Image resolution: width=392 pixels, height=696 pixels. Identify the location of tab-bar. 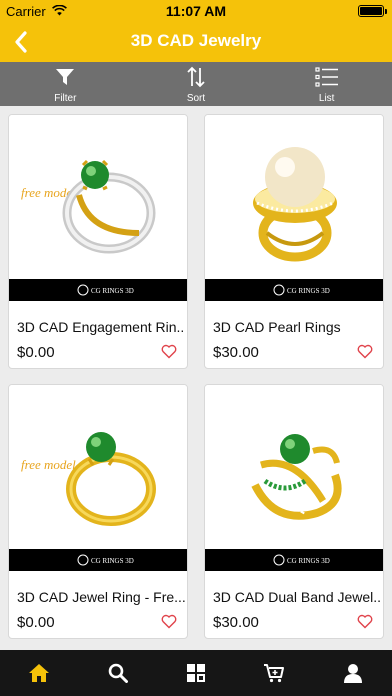
(196, 673).